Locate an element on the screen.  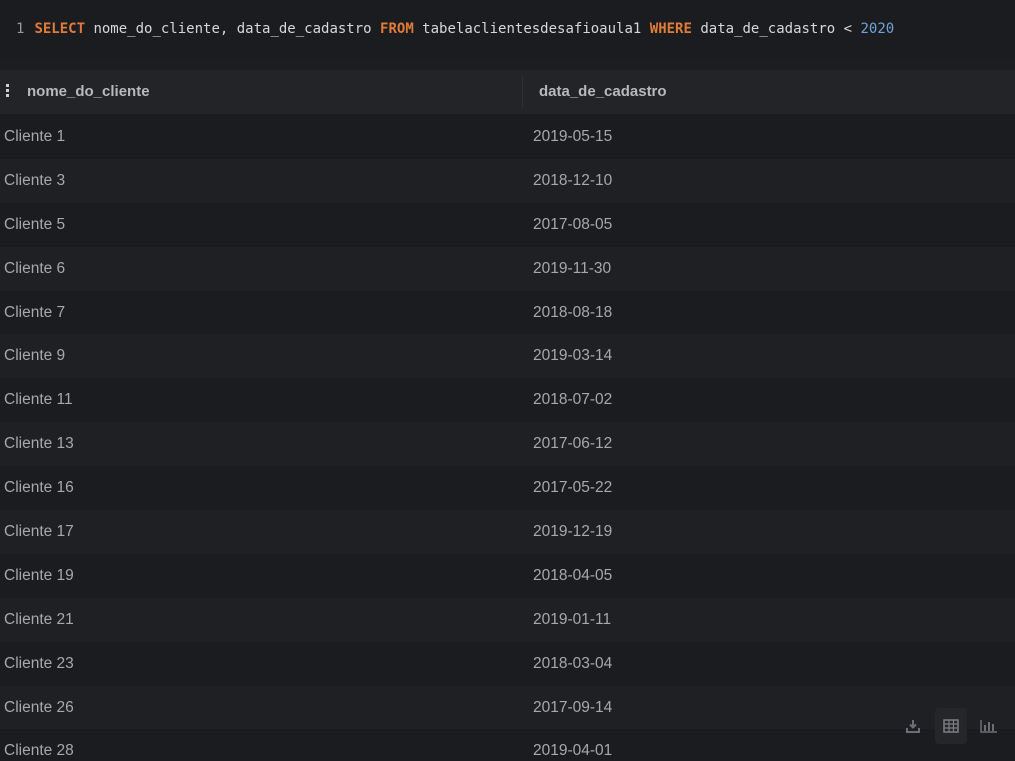
table-row: Cliente 7 2018-08-18 is located at coordinates (507, 312).